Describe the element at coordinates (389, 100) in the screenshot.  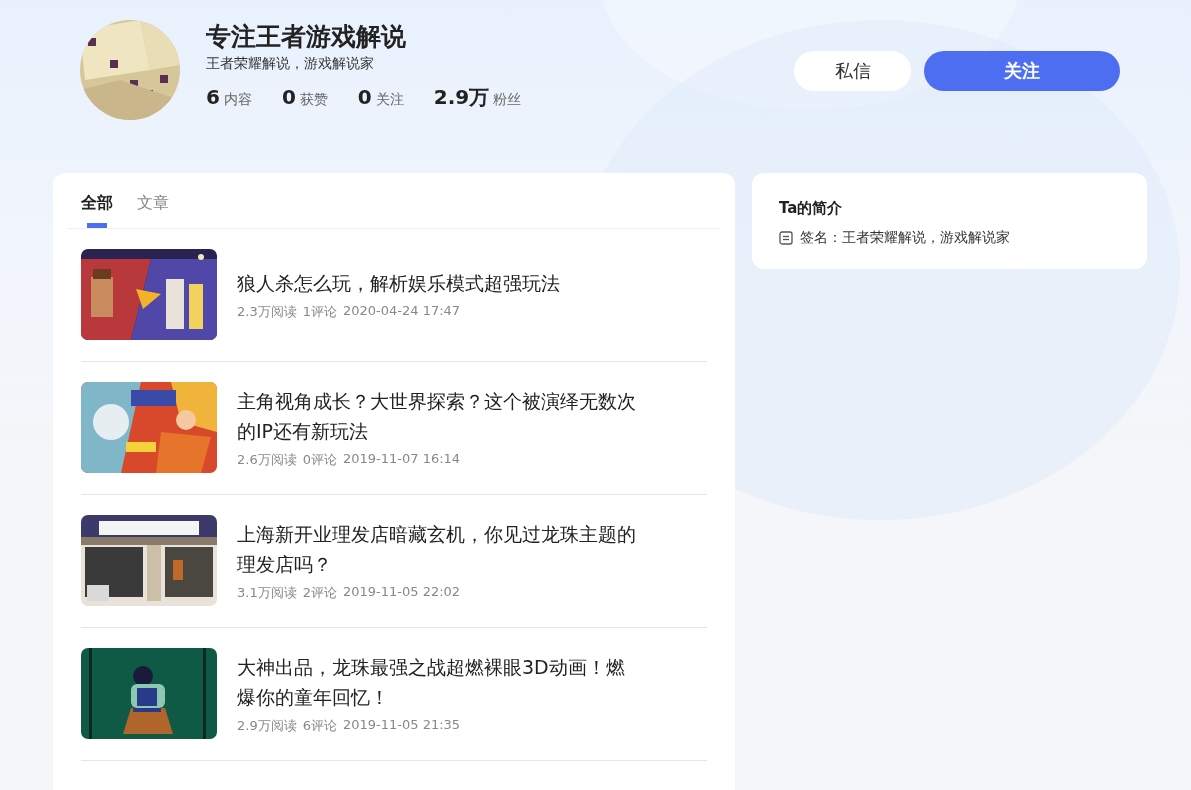
I see `stat-label: 关注` at that location.